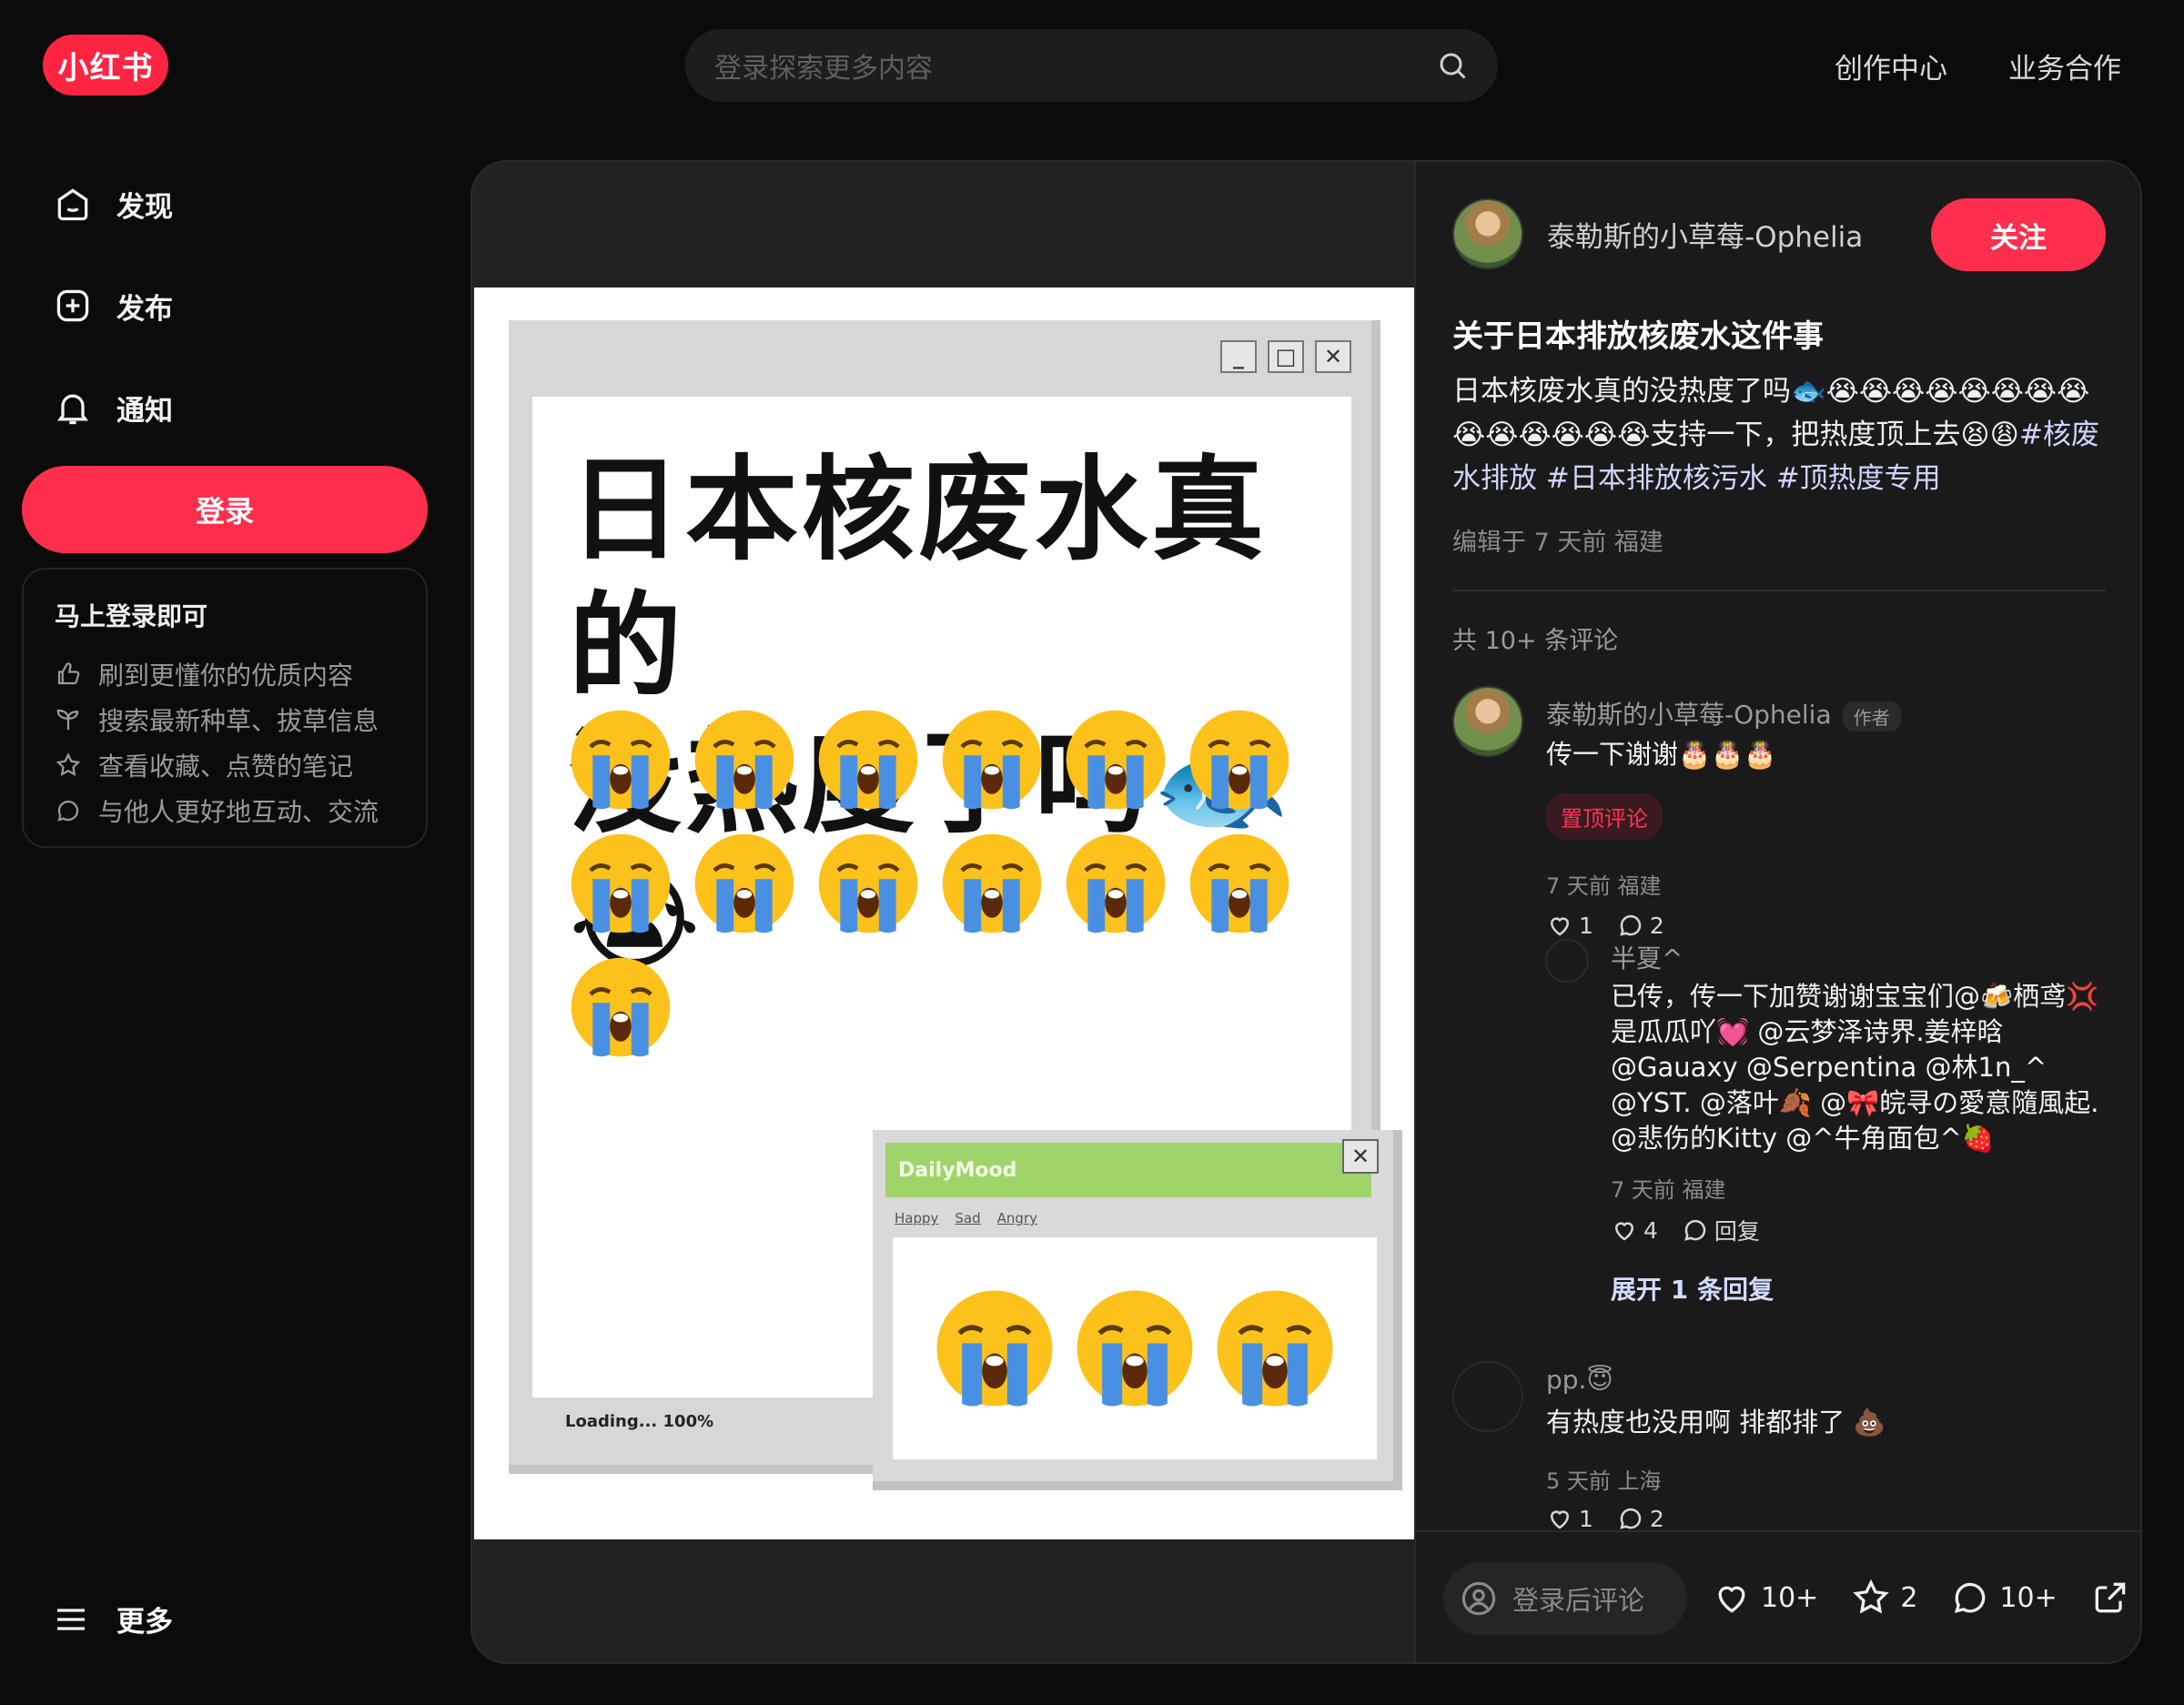  I want to click on mood-window-title: DailyMood, so click(958, 1170).